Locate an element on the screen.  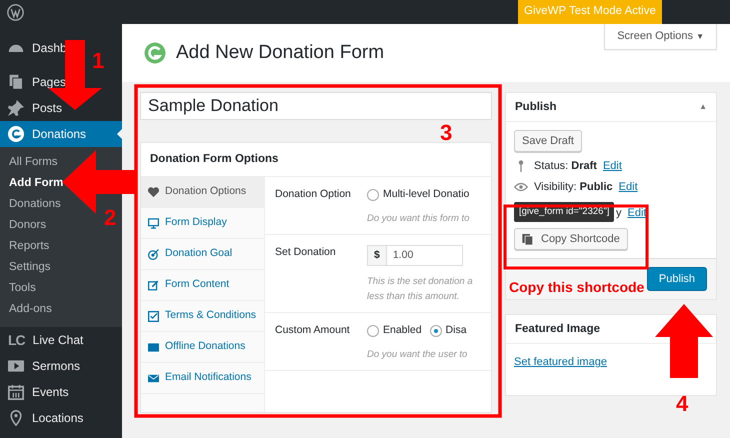
help-text: less than this amount. is located at coordinates (413, 297).